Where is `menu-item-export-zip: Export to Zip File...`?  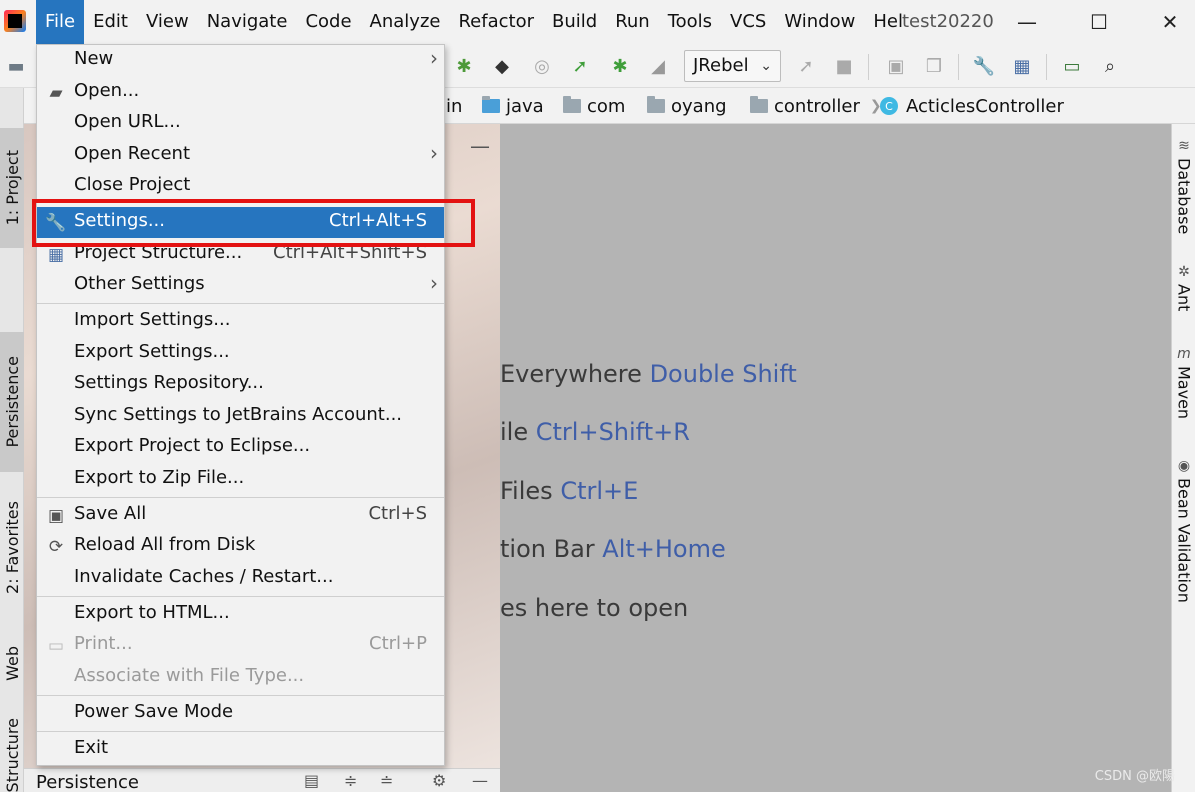 menu-item-export-zip: Export to Zip File... is located at coordinates (240, 479).